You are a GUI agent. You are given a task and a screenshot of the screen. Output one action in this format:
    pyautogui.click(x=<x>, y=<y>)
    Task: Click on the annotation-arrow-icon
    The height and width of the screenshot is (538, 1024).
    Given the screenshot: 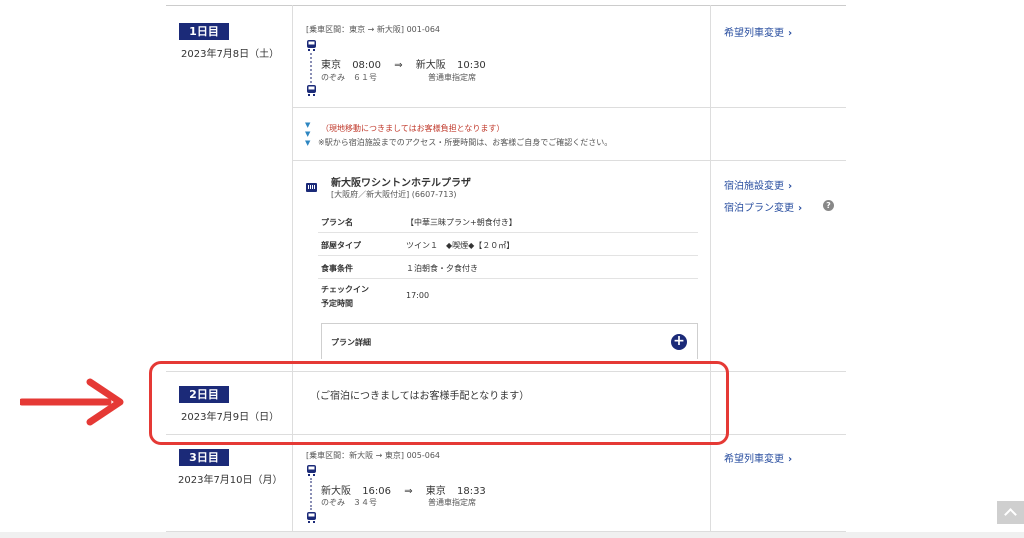 What is the action you would take?
    pyautogui.click(x=72, y=402)
    